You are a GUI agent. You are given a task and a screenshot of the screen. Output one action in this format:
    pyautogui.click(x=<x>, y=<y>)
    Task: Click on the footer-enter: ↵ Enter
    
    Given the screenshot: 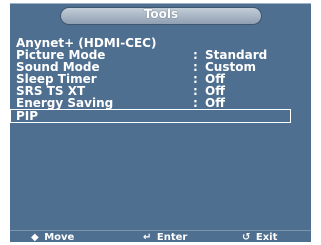 What is the action you would take?
    pyautogui.click(x=165, y=237)
    